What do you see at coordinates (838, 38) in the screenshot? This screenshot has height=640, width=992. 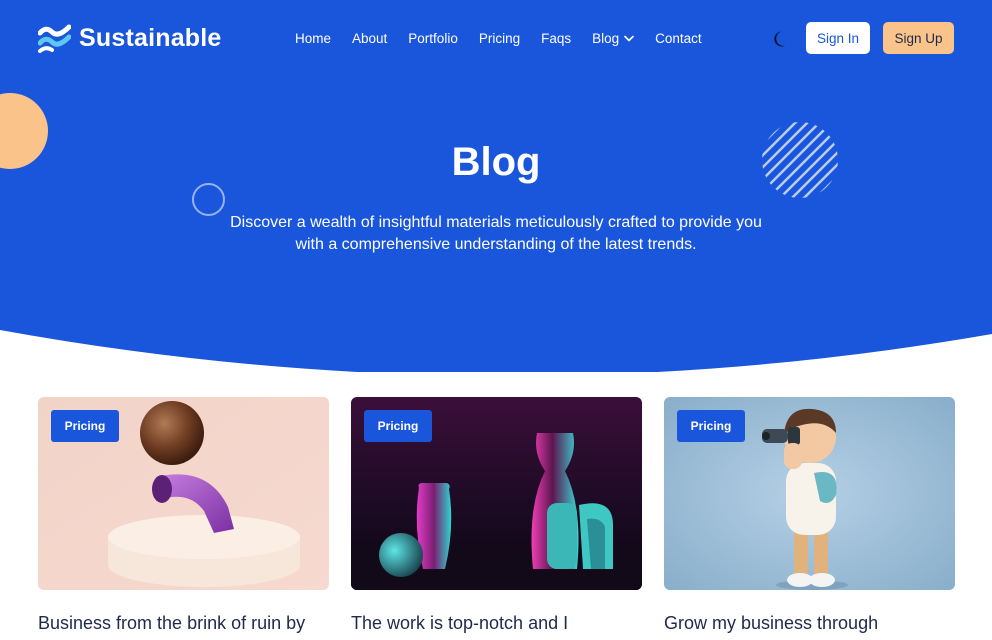 I see `sign-in-button: Sign In` at bounding box center [838, 38].